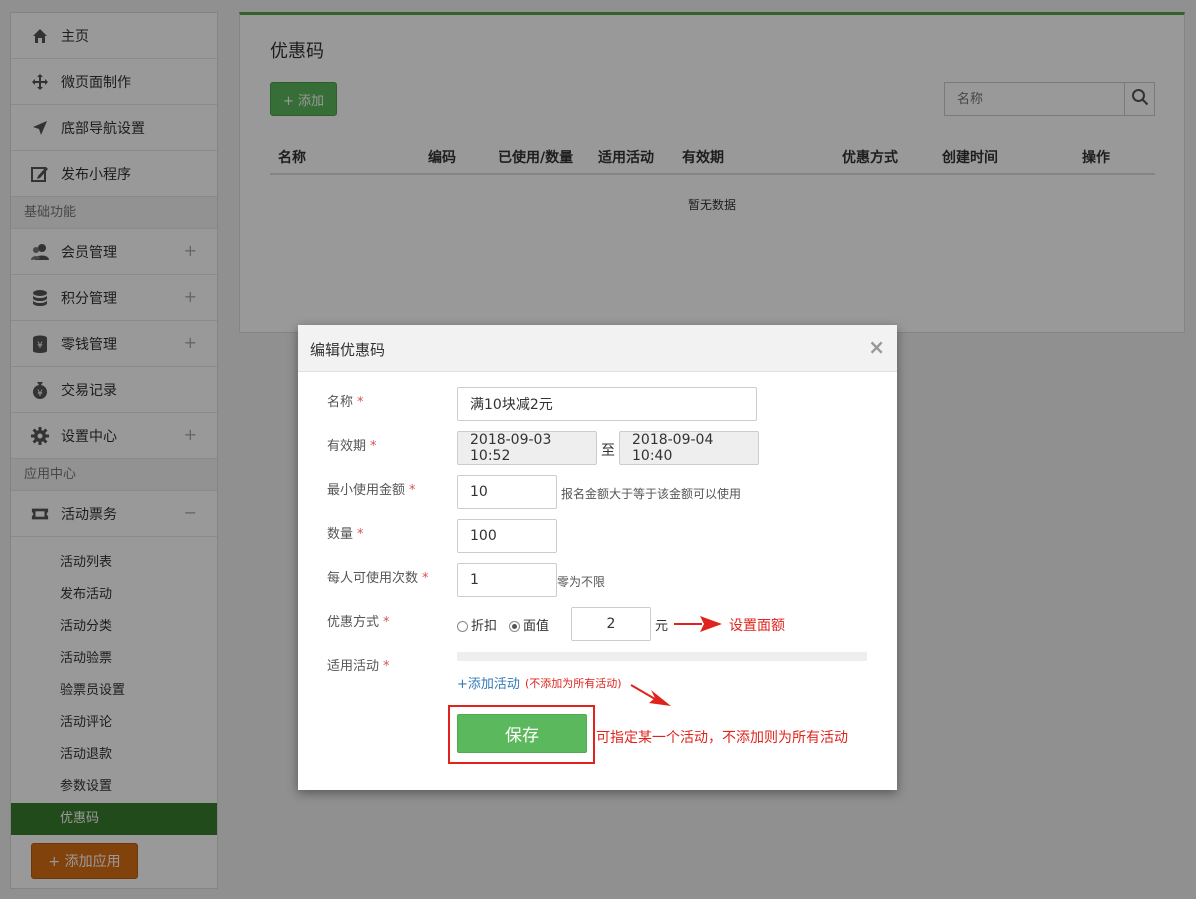 This screenshot has width=1196, height=899. Describe the element at coordinates (477, 624) in the screenshot. I see `discount-radio-option: 折扣` at that location.